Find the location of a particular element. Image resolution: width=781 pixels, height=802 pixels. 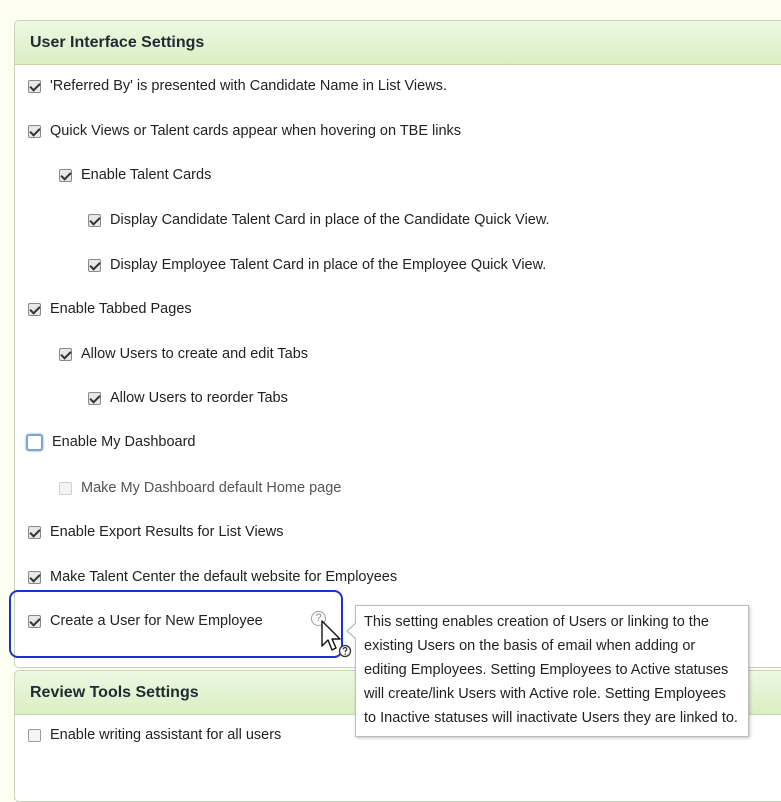

option-enable-my-dashboard: Enable My Dashboard is located at coordinates (110, 442).